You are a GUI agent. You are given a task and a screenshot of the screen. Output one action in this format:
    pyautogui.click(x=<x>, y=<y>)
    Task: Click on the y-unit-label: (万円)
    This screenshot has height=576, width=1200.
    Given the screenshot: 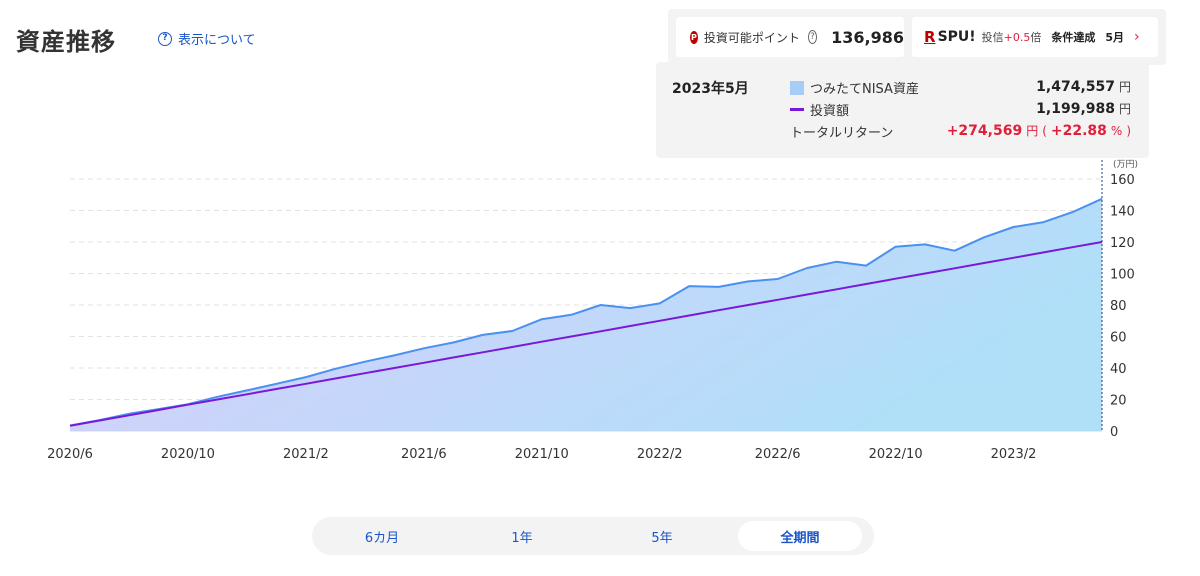 What is the action you would take?
    pyautogui.click(x=1125, y=164)
    